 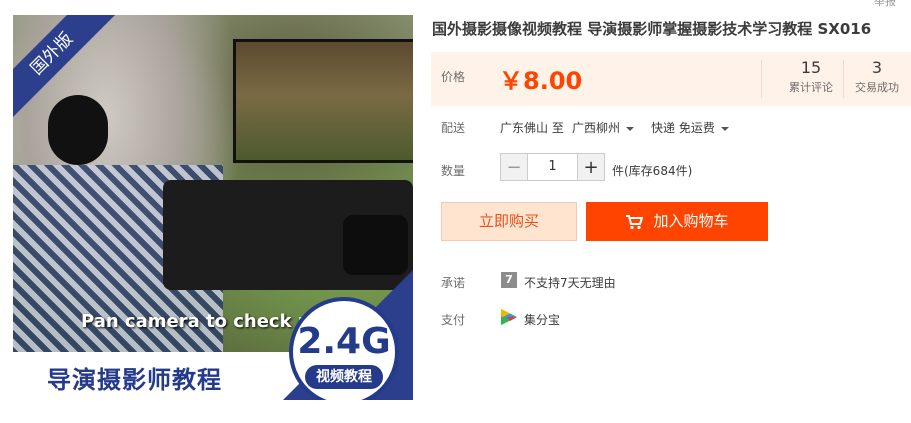 I want to click on quantity-decrease-button: −, so click(x=514, y=167).